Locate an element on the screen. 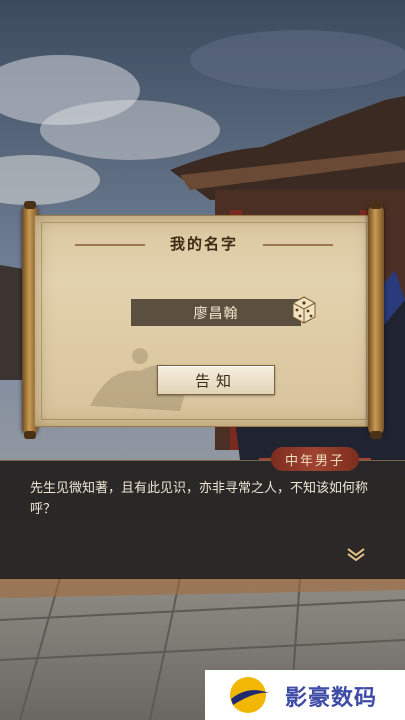 This screenshot has height=720, width=405. watermark: 影豪数码 is located at coordinates (305, 695).